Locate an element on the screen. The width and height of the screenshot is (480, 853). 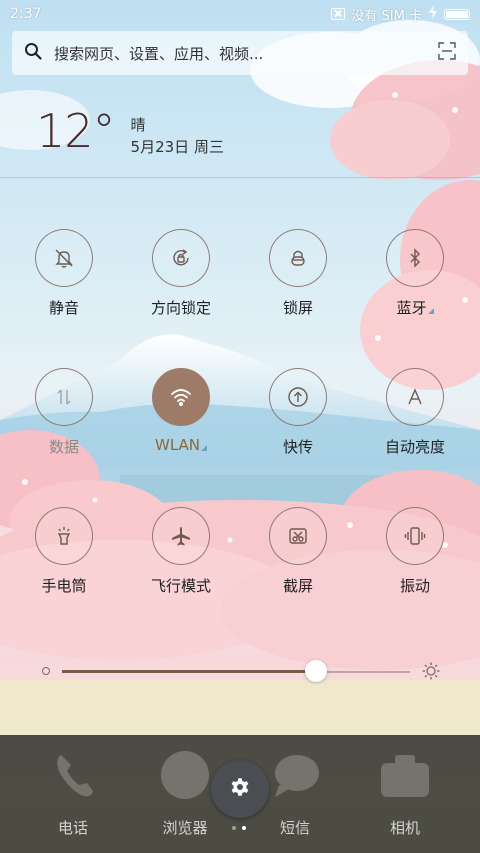
rotation-lock-icon is located at coordinates (181, 258).